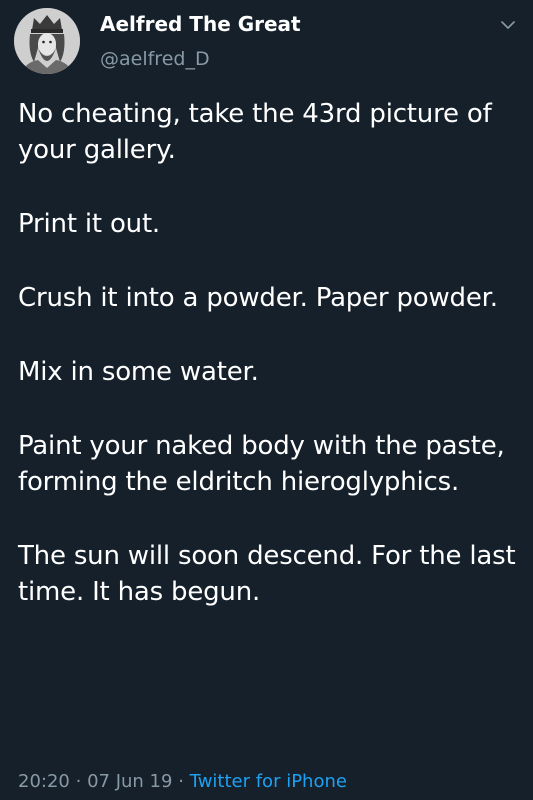 This screenshot has height=800, width=533. Describe the element at coordinates (138, 372) in the screenshot. I see `tweet-paragraph: Mix in some water.` at that location.